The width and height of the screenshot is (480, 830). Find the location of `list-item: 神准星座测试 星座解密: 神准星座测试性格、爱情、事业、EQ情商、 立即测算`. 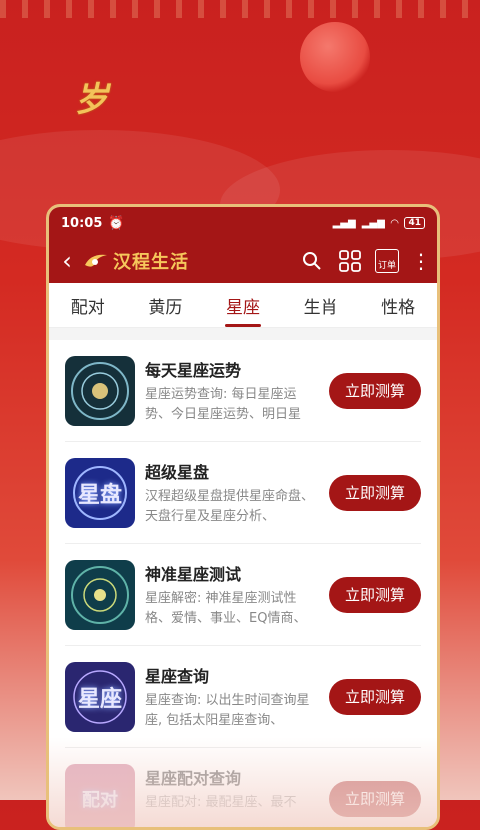

list-item: 神准星座测试 星座解密: 神准星座测试性格、爱情、事业、EQ情商、 立即测算 is located at coordinates (243, 595).